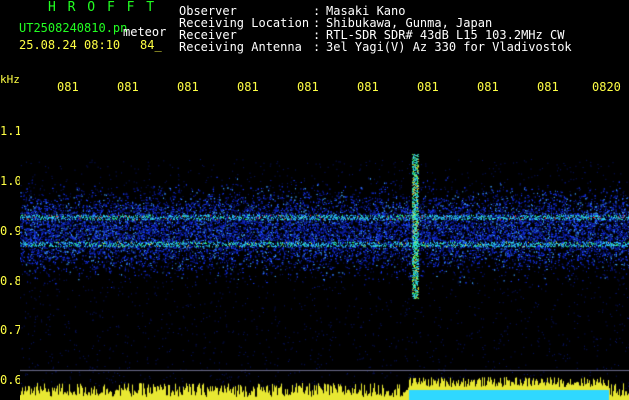  Describe the element at coordinates (240, 47) in the screenshot. I see `meta-label-antenna: Receiving Antenna` at that location.